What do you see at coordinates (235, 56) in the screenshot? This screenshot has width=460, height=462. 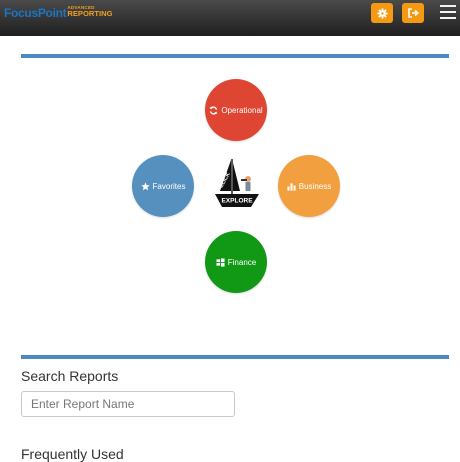 I see `top-divider` at bounding box center [235, 56].